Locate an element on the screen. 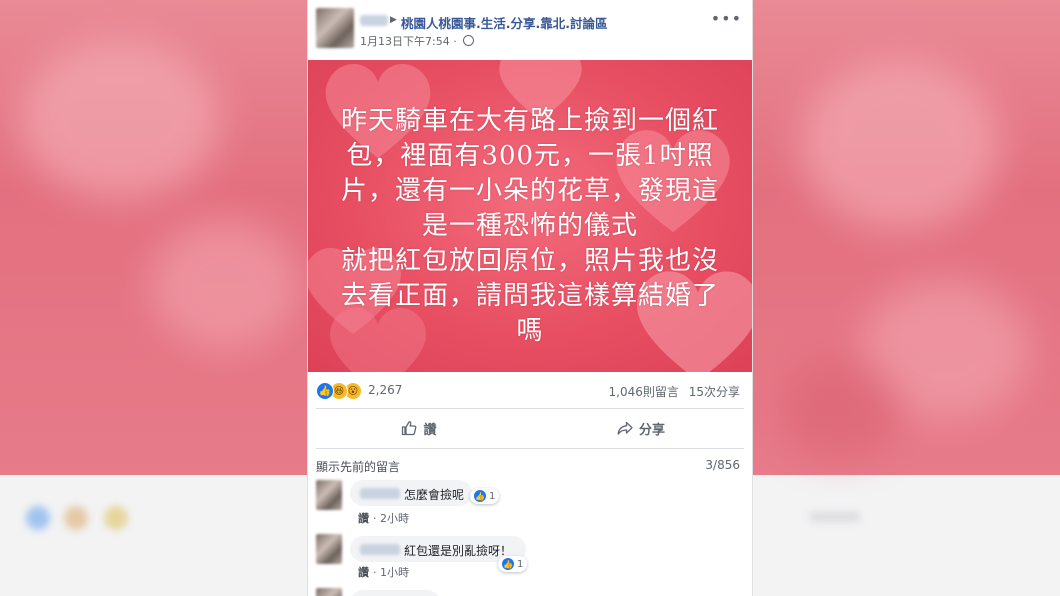  comment-item: 紅包還是別亂撿呀！ 👍 1 讚 · 1小時 is located at coordinates (530, 557).